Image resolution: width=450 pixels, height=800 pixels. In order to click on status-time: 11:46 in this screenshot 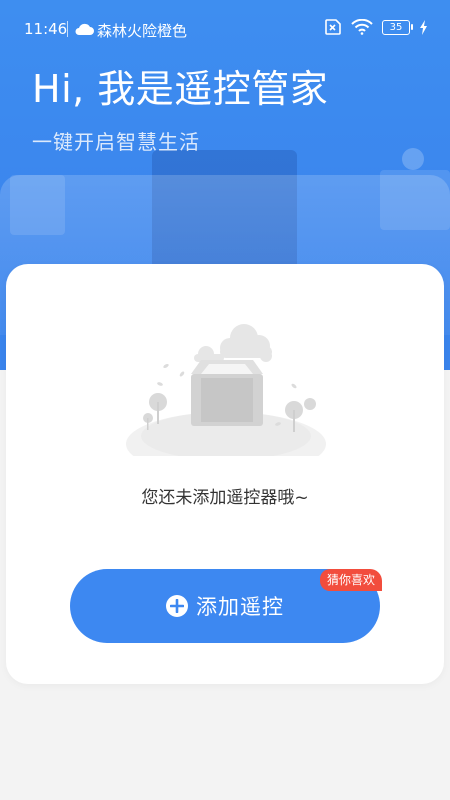, I will do `click(46, 29)`.